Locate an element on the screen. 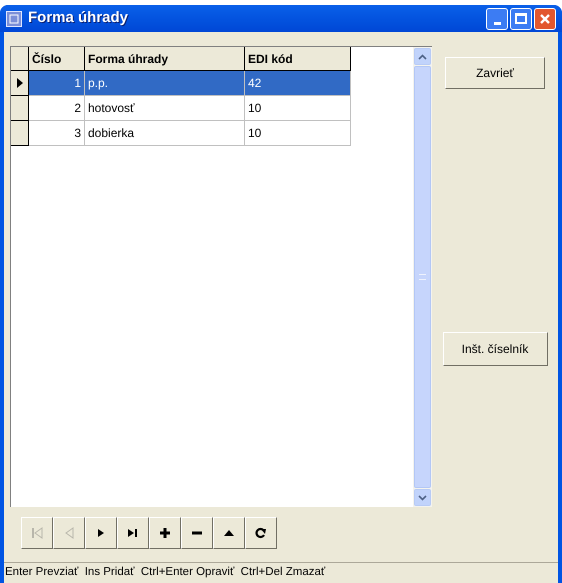  window-title: Forma úhrady is located at coordinates (78, 18).